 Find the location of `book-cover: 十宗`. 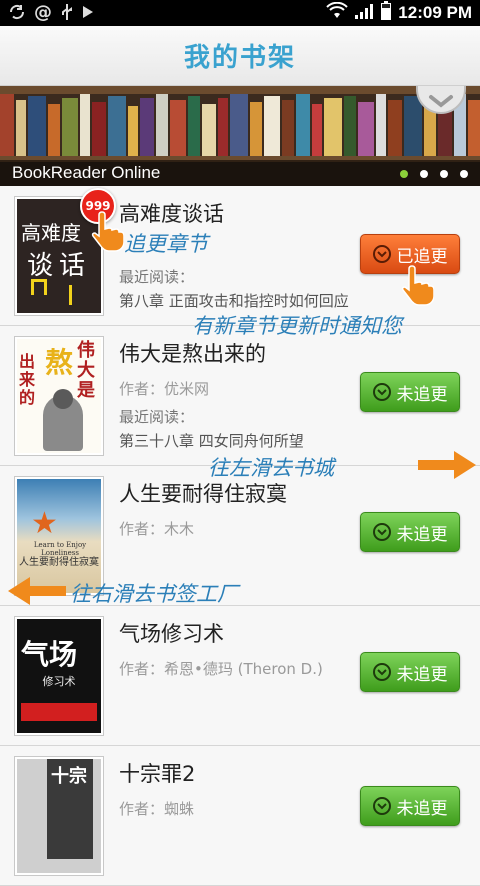

book-cover: 十宗 is located at coordinates (59, 816).